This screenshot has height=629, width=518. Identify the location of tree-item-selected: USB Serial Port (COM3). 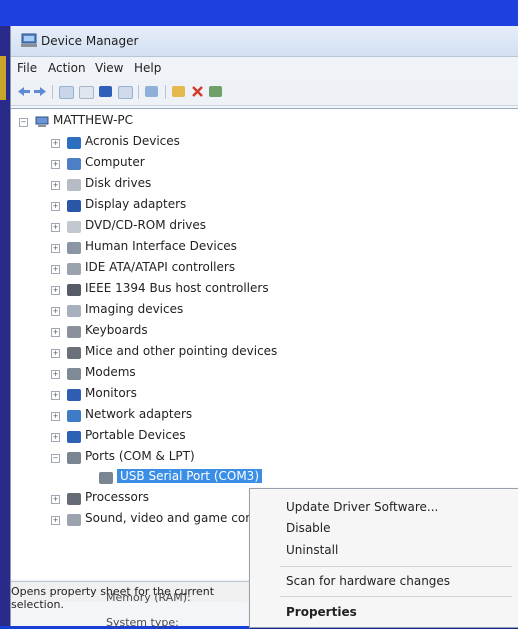
(229, 479).